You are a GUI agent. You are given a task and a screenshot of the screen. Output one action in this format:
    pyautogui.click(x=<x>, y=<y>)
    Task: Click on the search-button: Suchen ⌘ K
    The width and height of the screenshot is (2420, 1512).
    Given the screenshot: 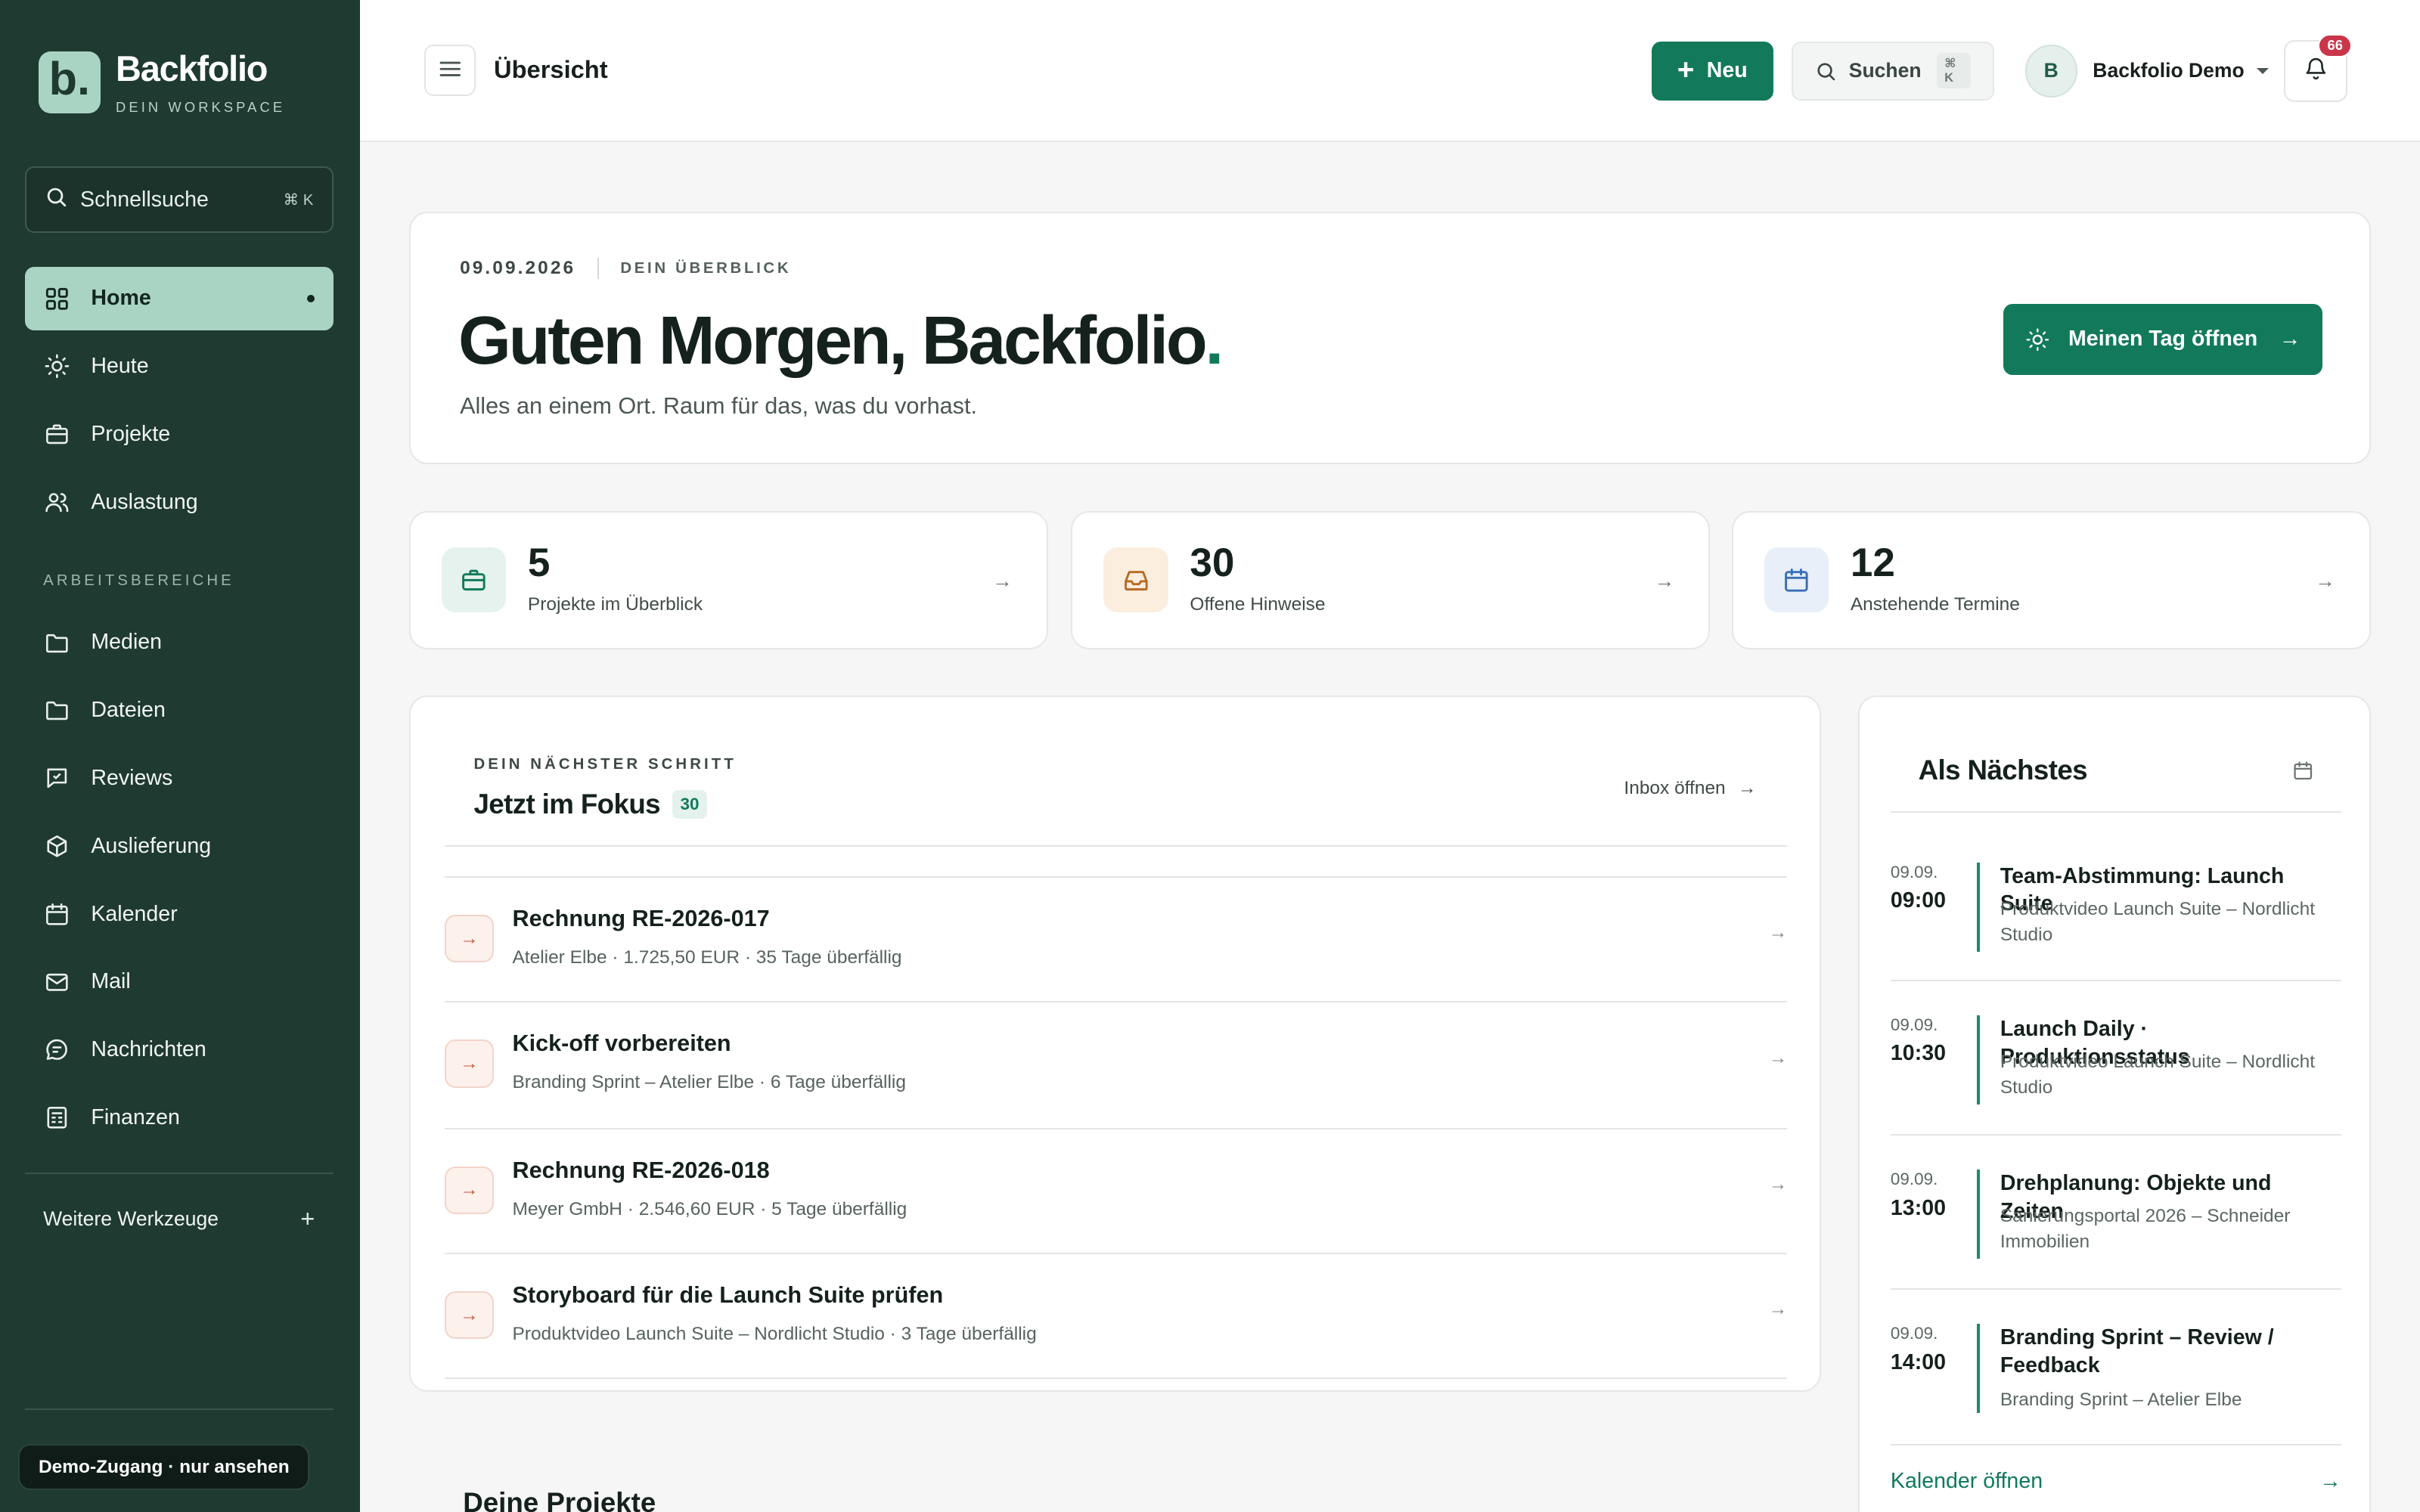 What is the action you would take?
    pyautogui.click(x=1893, y=71)
    